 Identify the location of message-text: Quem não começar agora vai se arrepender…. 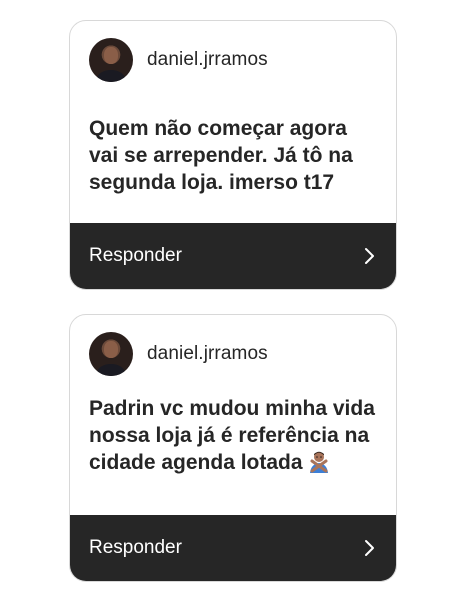
(221, 155).